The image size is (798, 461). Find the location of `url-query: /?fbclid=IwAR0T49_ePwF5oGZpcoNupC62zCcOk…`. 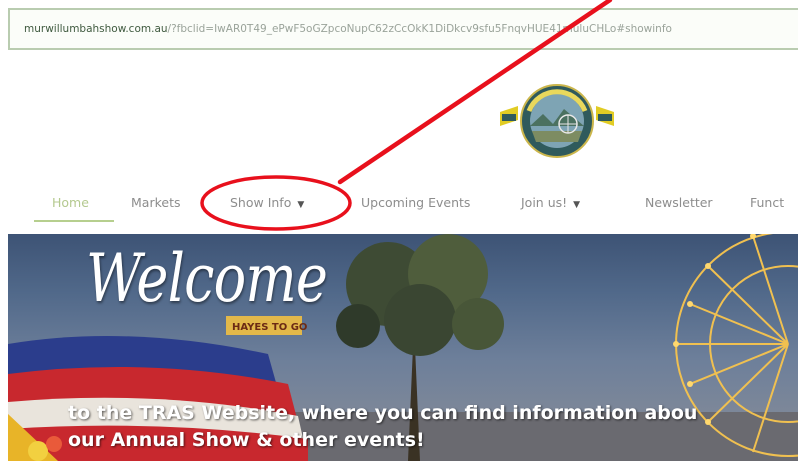

url-query: /?fbclid=IwAR0T49_ePwF5oGZpcoNupC62zCcOk… is located at coordinates (419, 29).